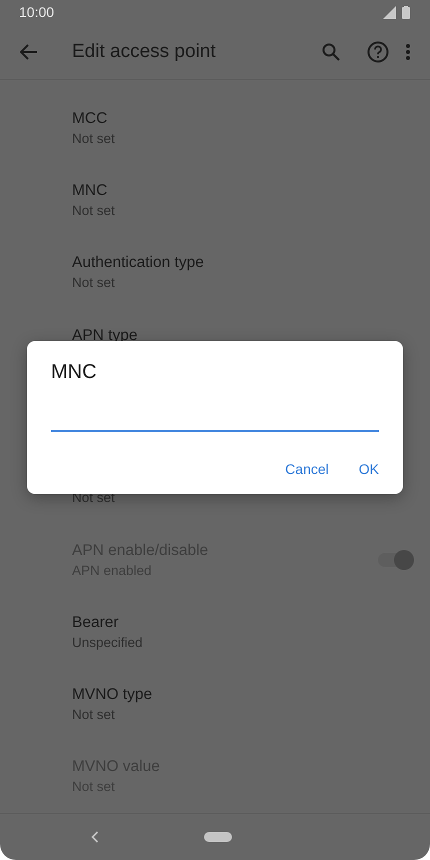  What do you see at coordinates (113, 695) in the screenshot?
I see `item-title: MVNO type` at bounding box center [113, 695].